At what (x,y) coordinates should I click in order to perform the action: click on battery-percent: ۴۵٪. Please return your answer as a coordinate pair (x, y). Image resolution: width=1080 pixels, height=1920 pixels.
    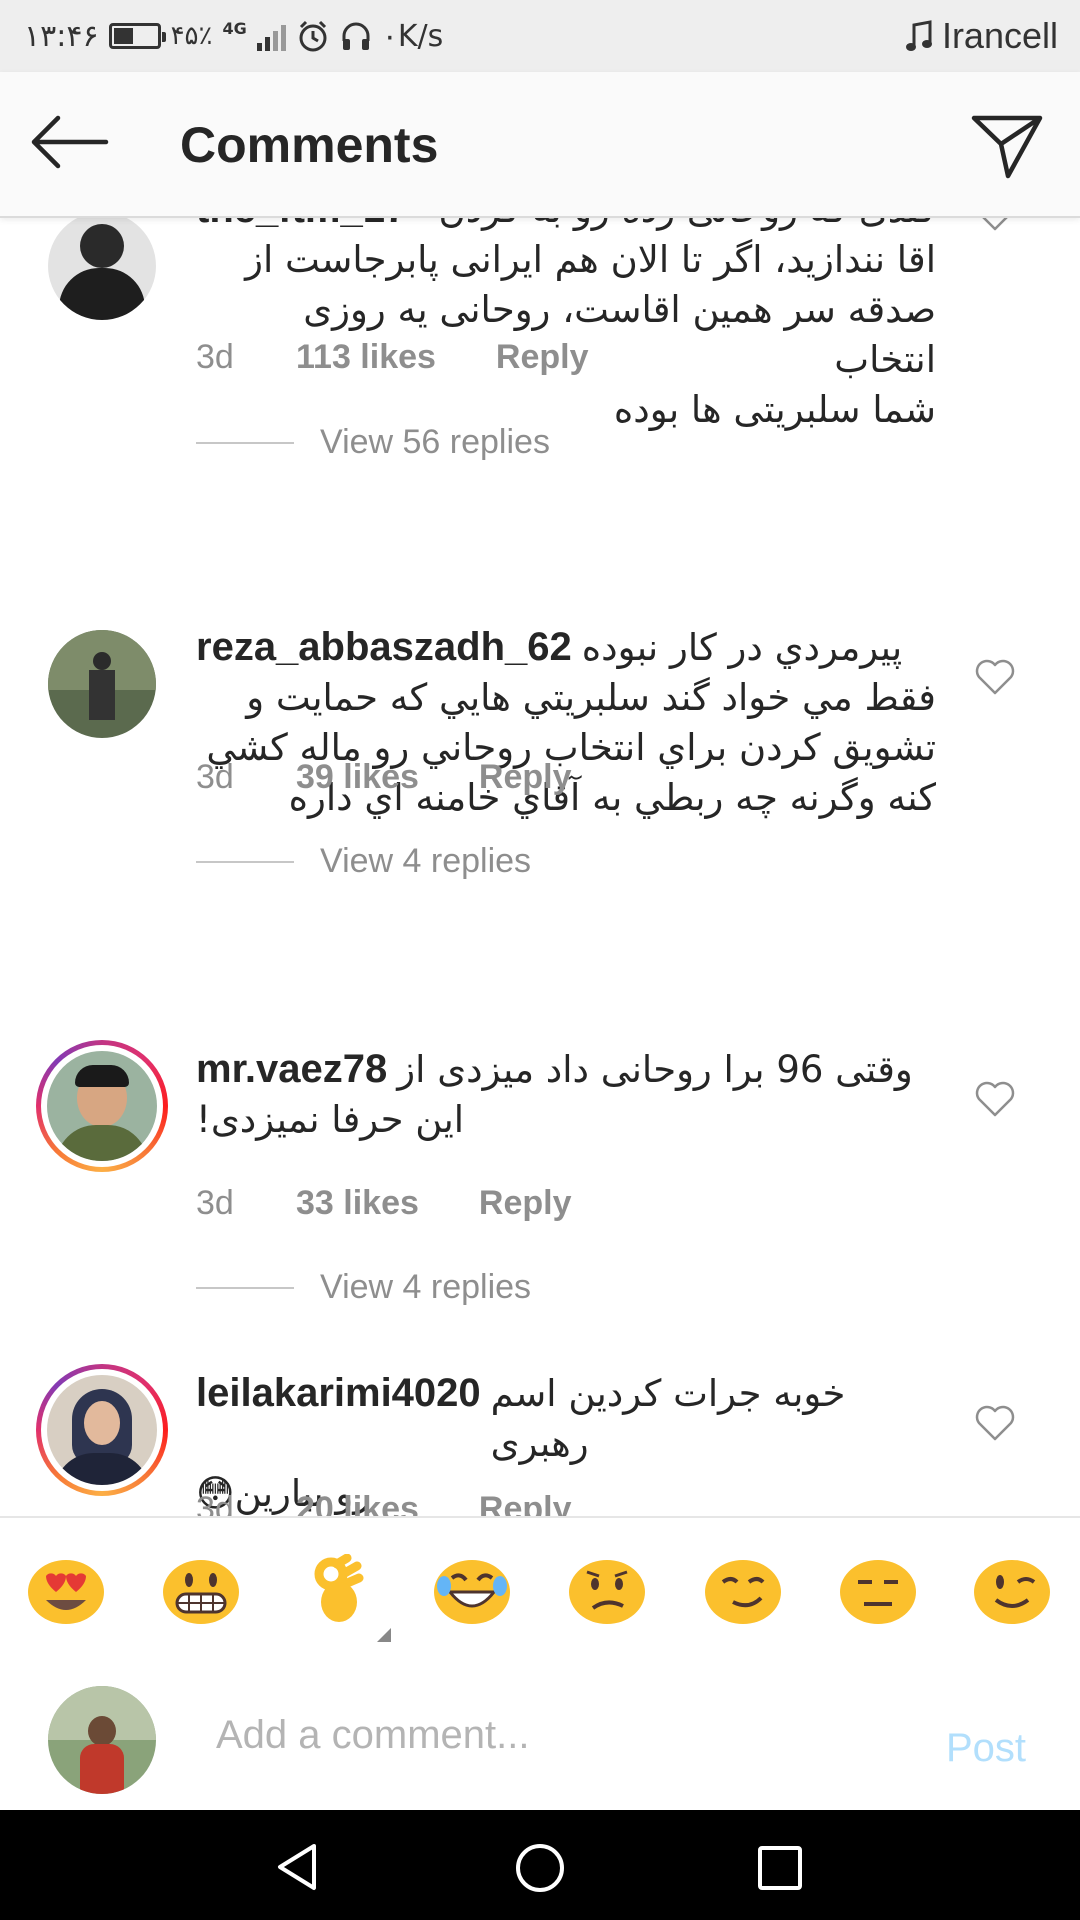
    Looking at the image, I should click on (191, 36).